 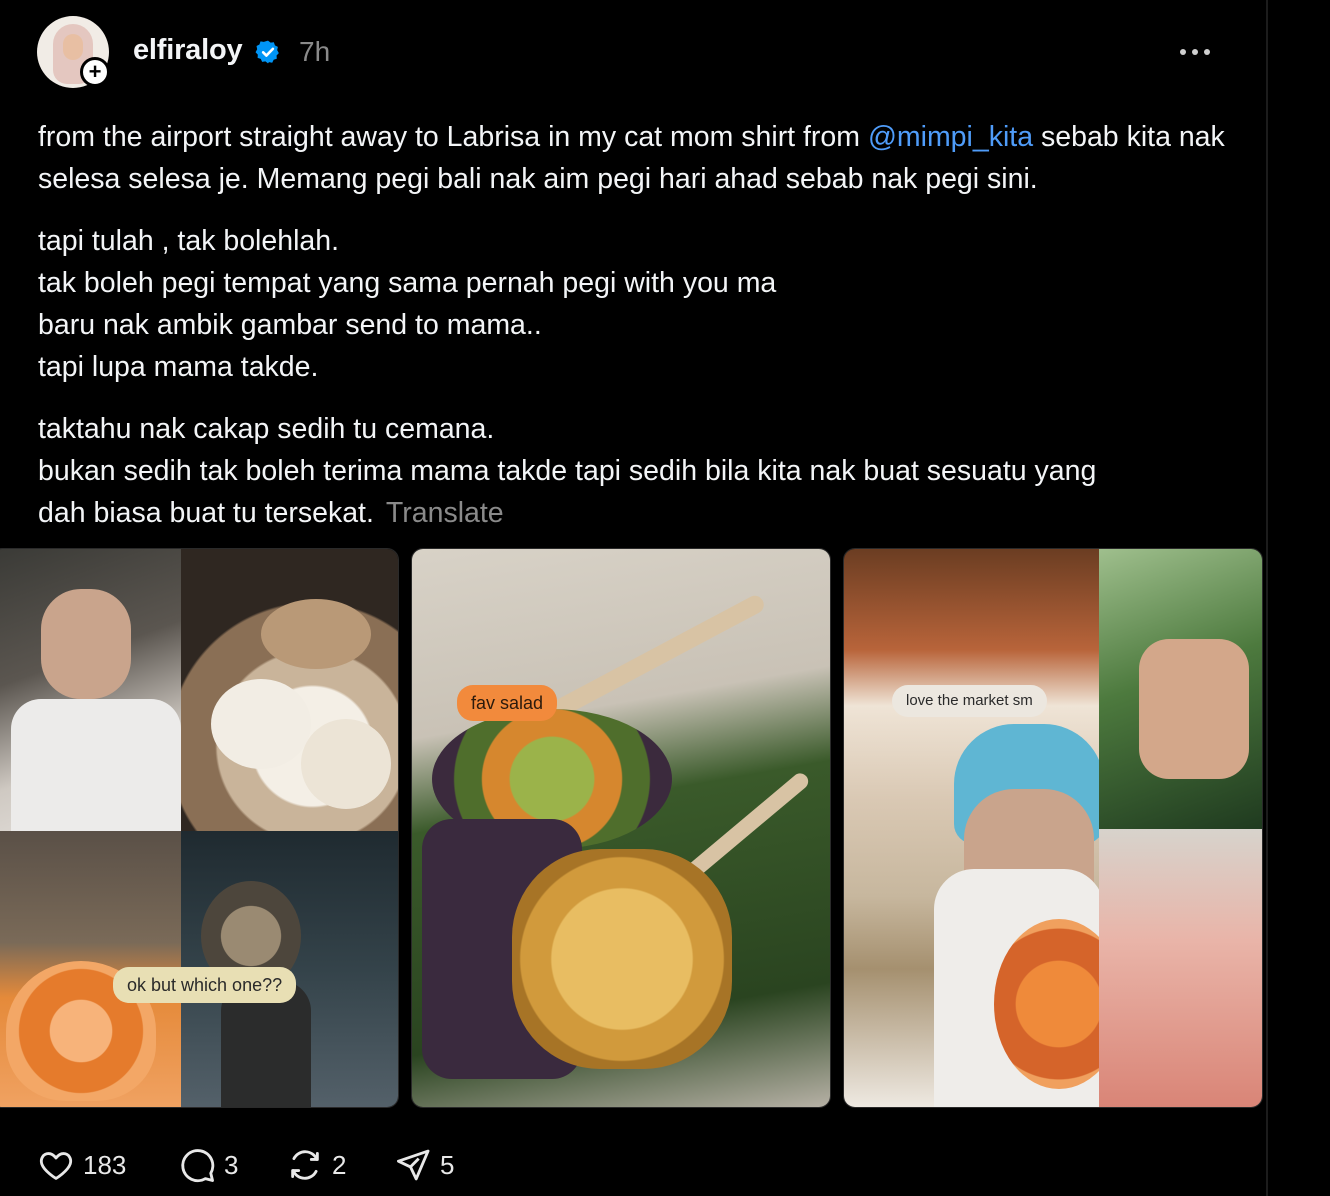 What do you see at coordinates (339, 1164) in the screenshot?
I see `repost-count: 2` at bounding box center [339, 1164].